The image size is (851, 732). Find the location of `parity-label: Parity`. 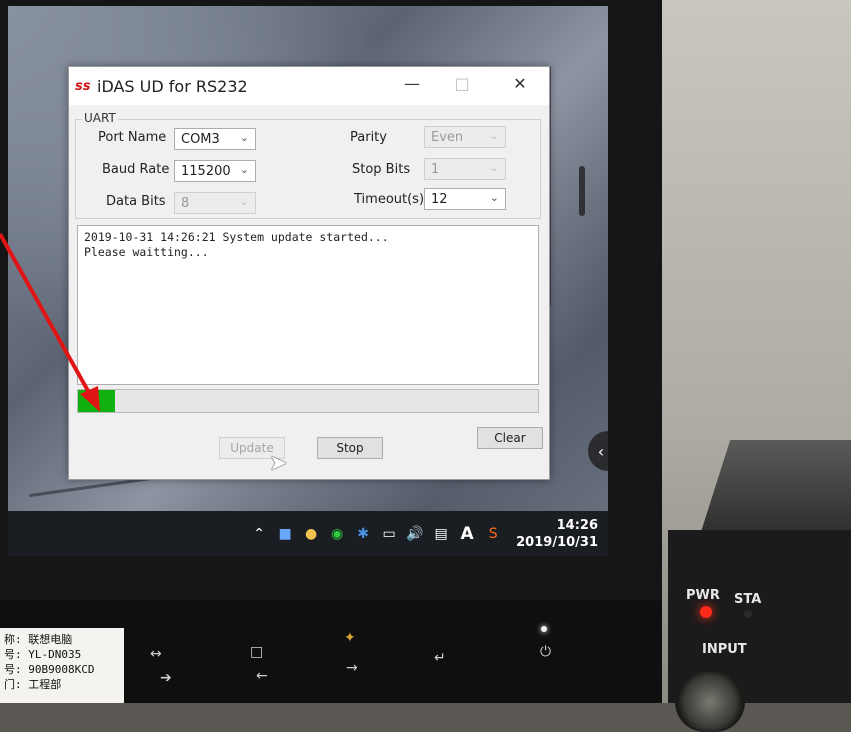

parity-label: Parity is located at coordinates (368, 137).